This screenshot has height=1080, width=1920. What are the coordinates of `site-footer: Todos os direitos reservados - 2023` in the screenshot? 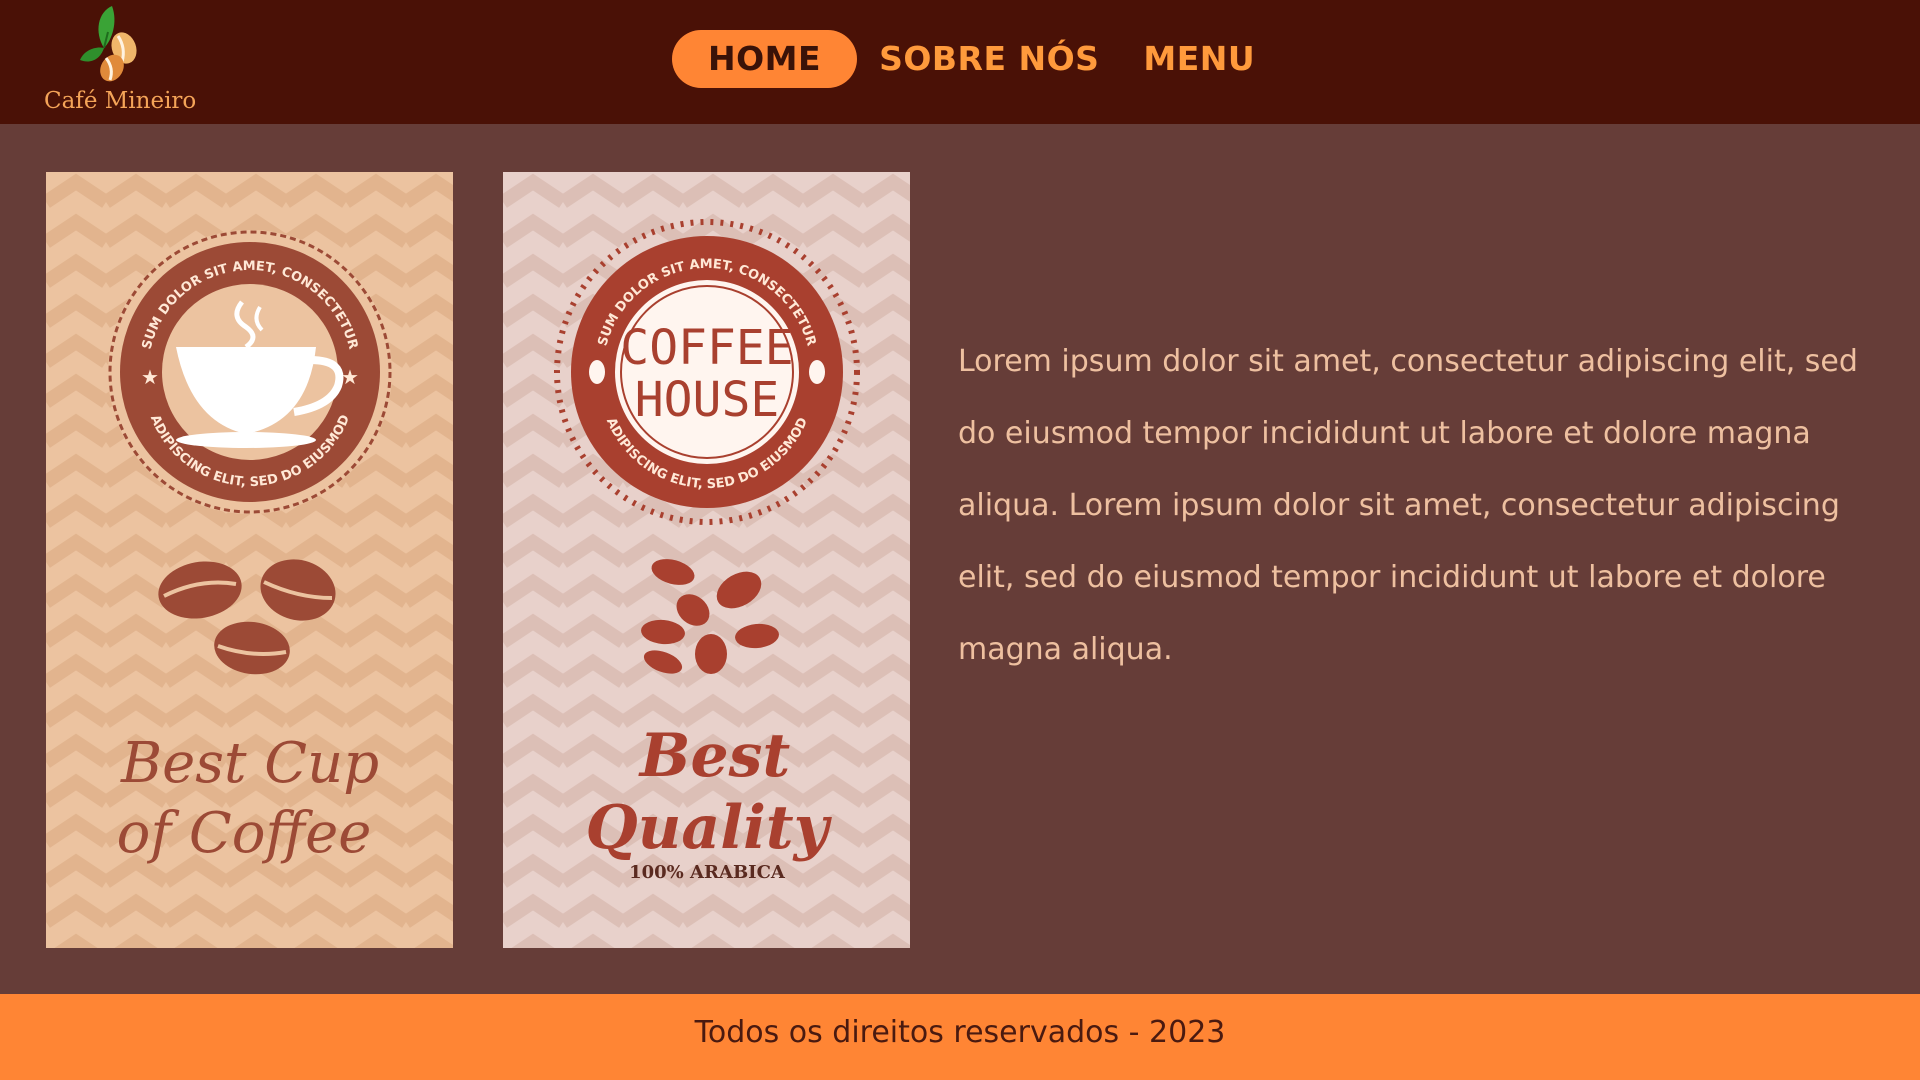 It's located at (960, 1037).